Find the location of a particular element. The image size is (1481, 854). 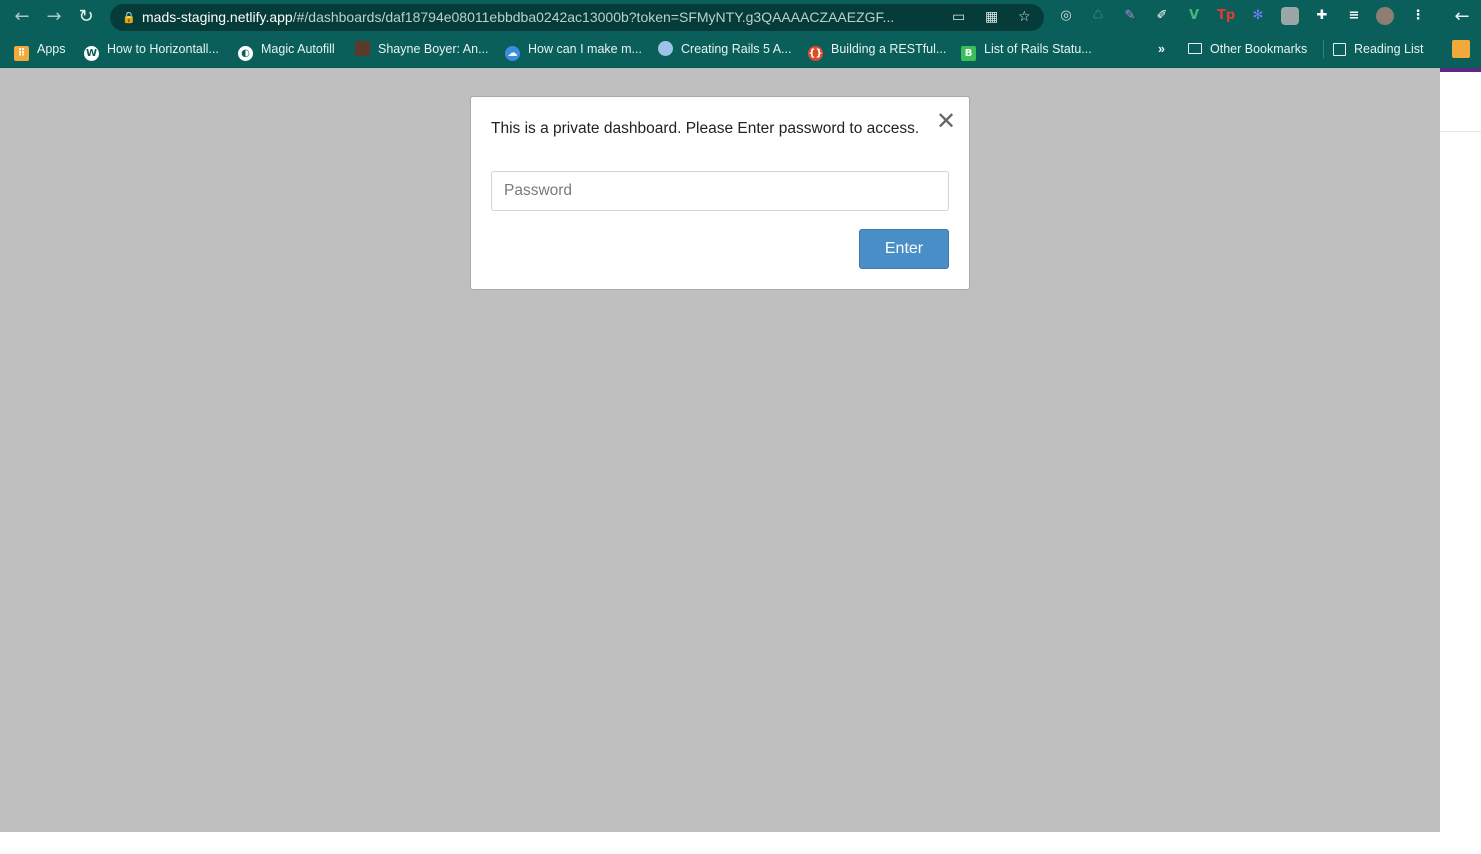

recycle-extension-icon: ♺ is located at coordinates (1098, 16).